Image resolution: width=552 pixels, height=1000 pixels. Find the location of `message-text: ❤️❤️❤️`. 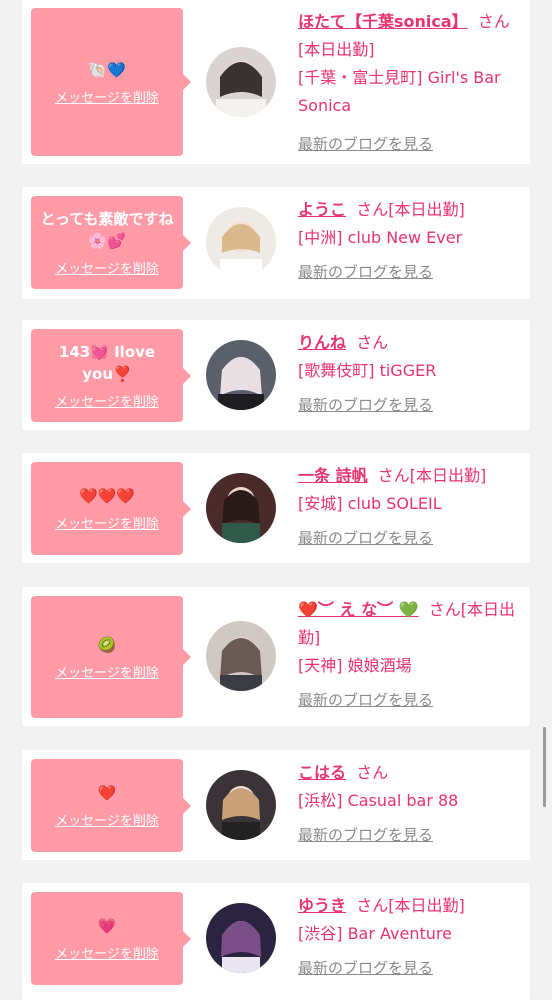

message-text: ❤️❤️❤️ is located at coordinates (107, 496).